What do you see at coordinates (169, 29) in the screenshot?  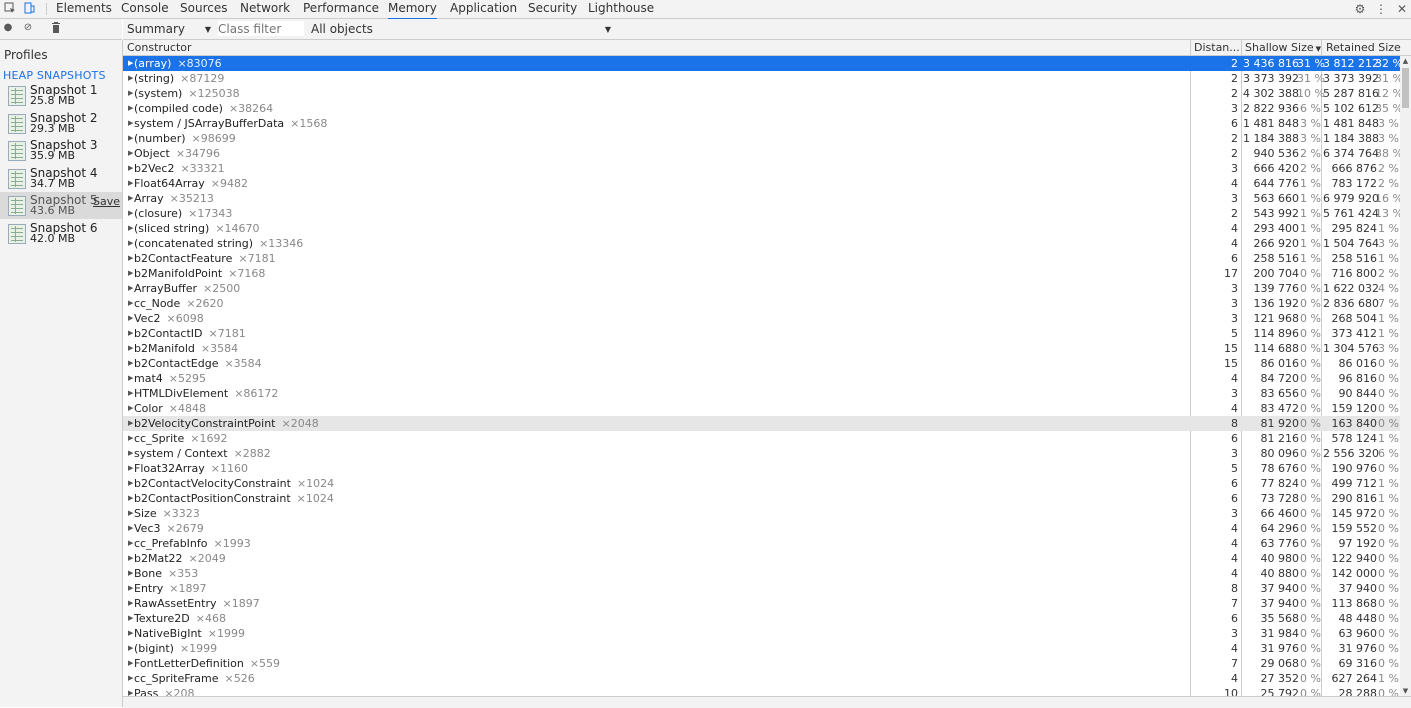 I see `view-select: Summary ▼` at bounding box center [169, 29].